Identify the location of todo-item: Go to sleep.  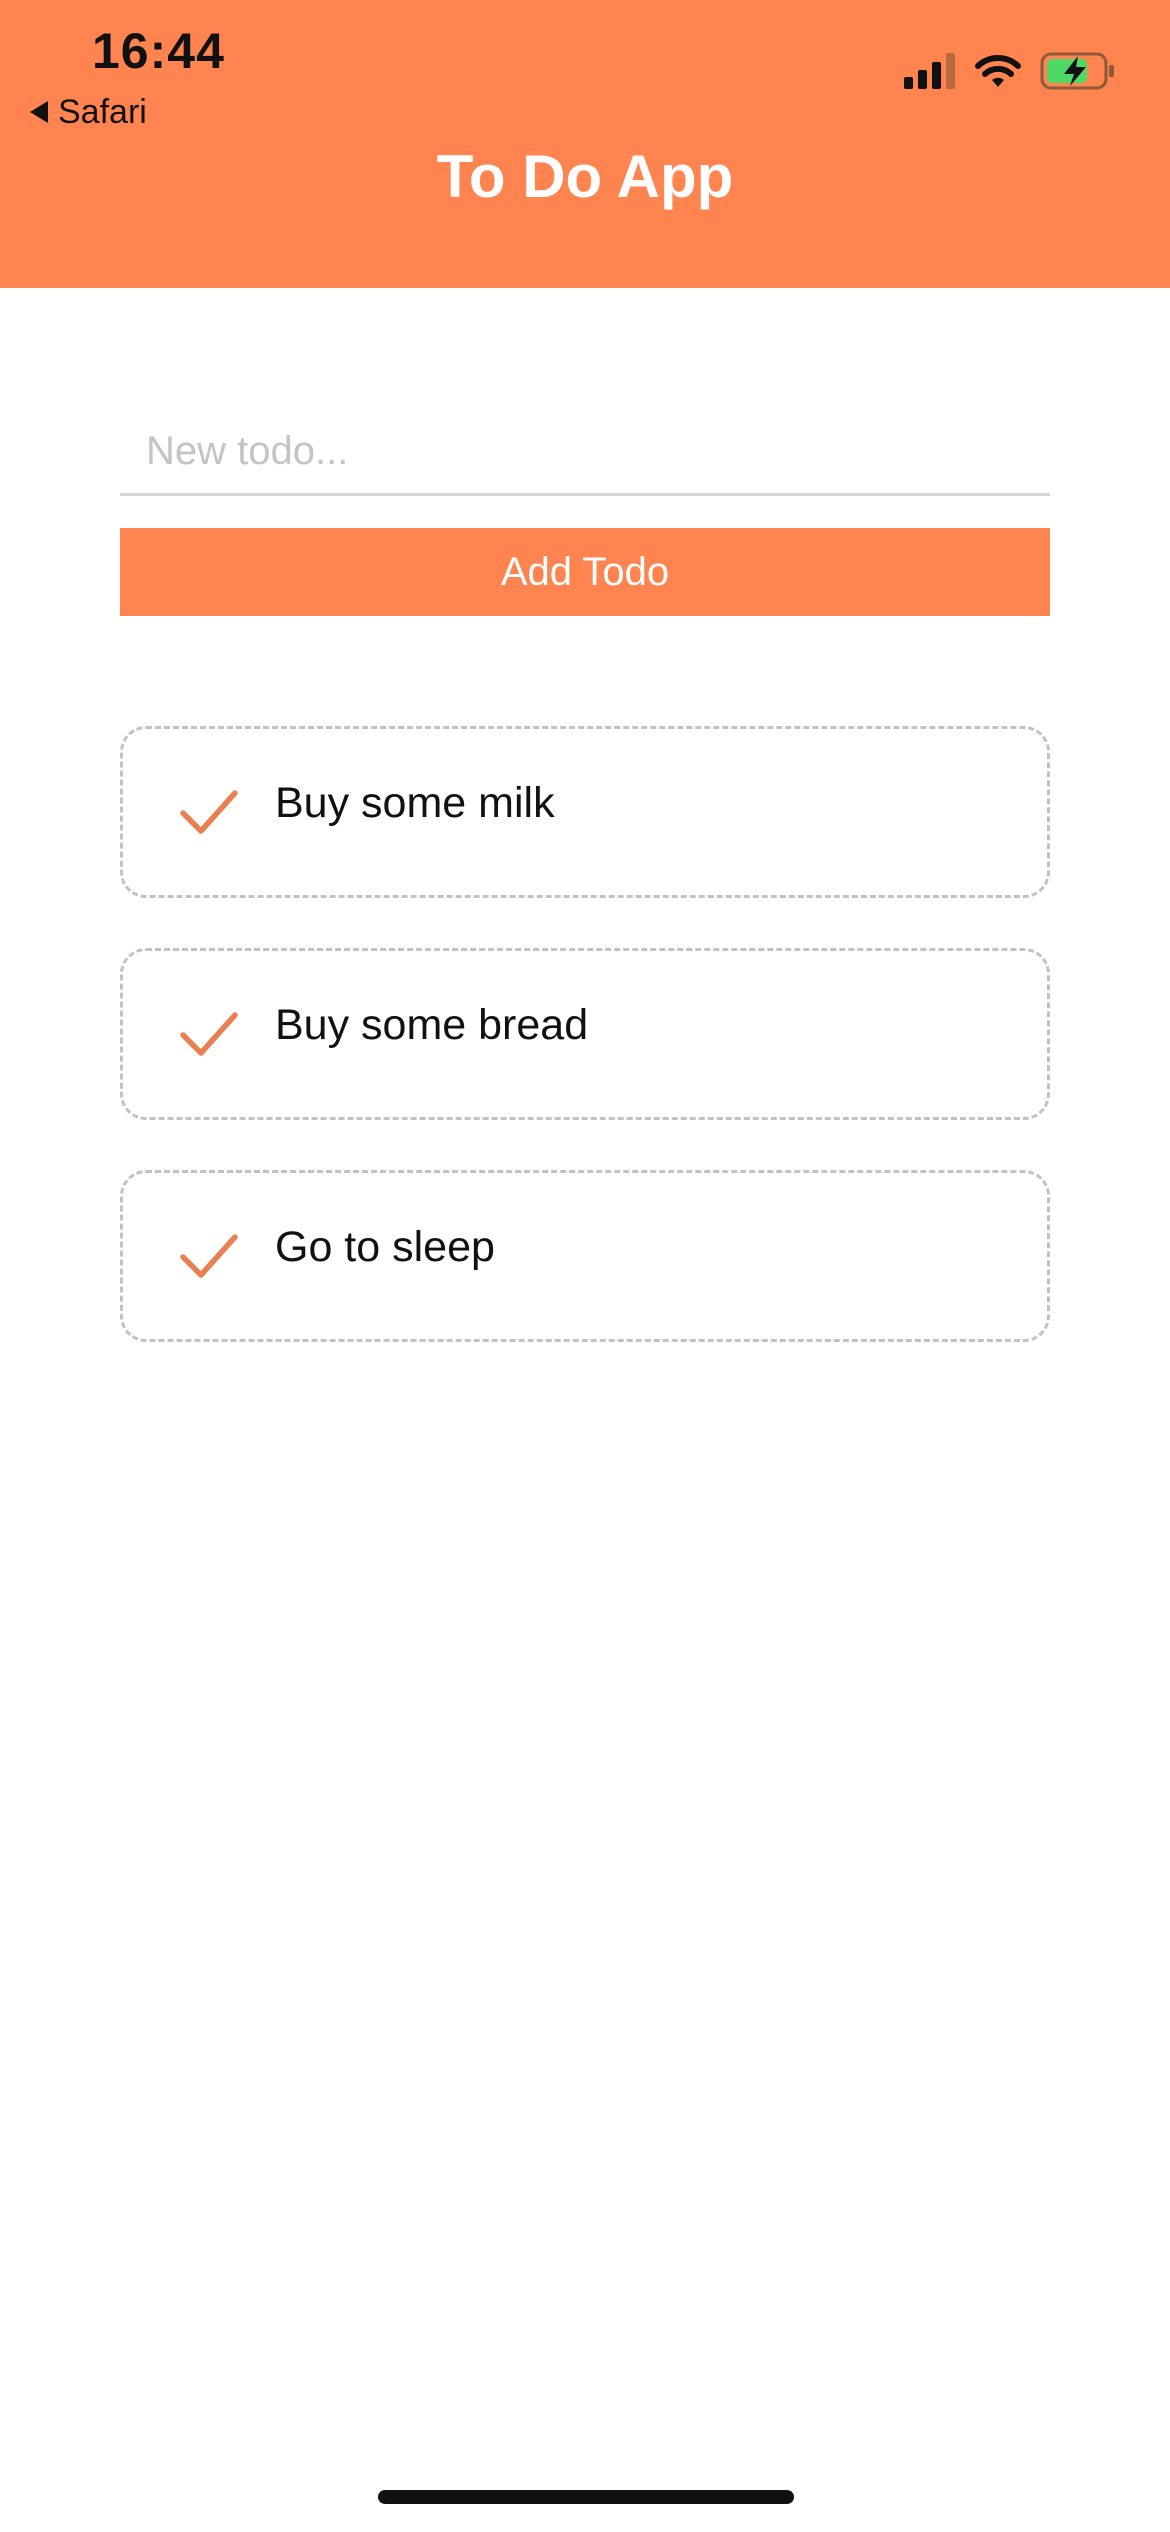
(585, 1256).